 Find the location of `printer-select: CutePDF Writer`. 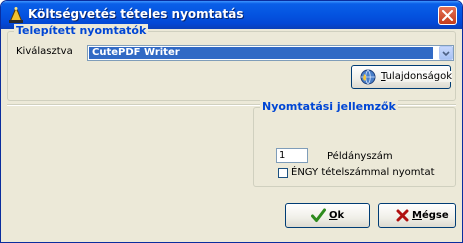

printer-select: CutePDF Writer is located at coordinates (270, 53).